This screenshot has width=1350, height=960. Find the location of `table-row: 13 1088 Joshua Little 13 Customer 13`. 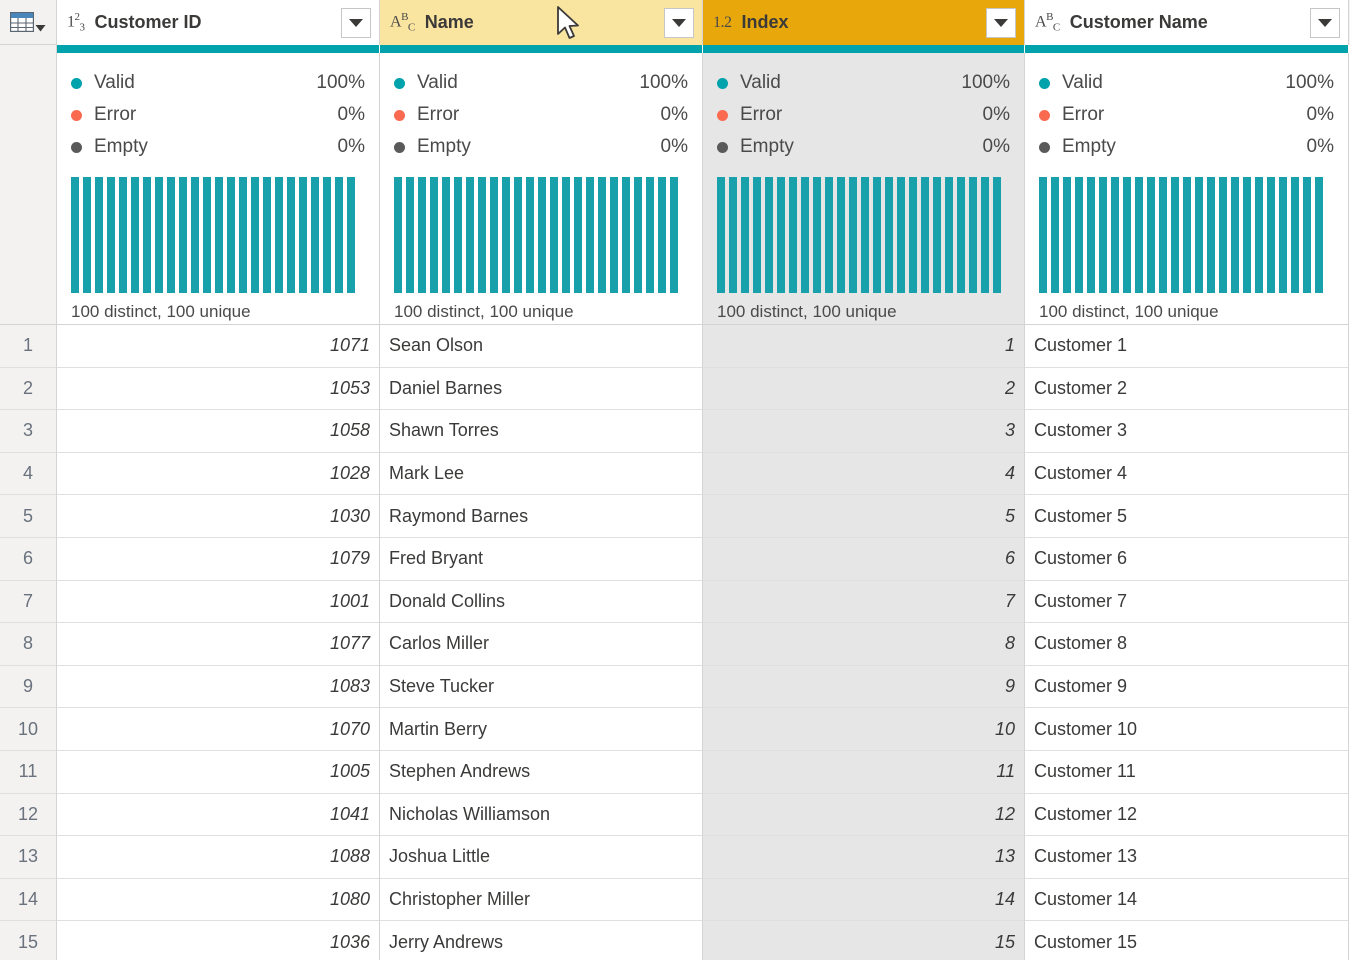

table-row: 13 1088 Joshua Little 13 Customer 13 is located at coordinates (675, 857).